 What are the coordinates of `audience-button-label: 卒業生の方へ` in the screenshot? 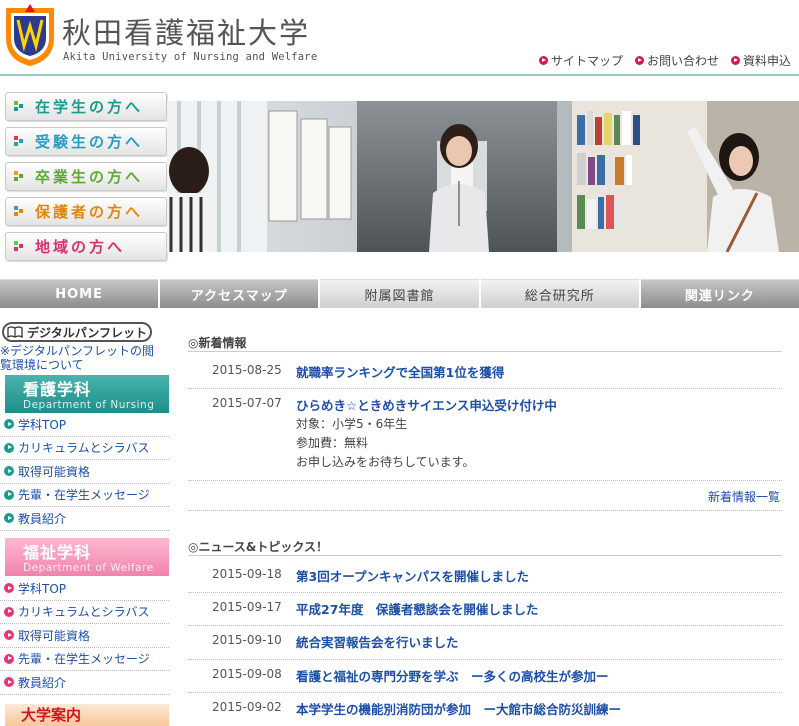 It's located at (89, 177).